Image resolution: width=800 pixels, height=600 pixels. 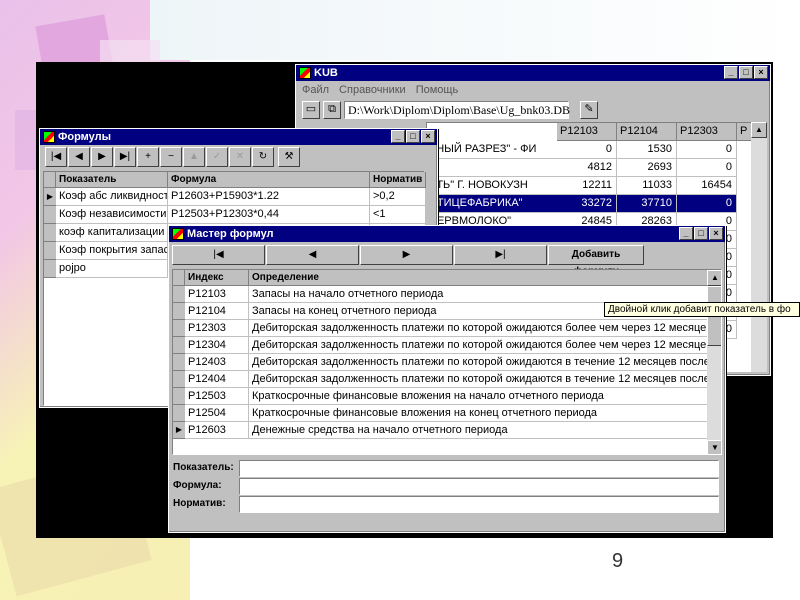 I want to click on table-cell: pojpo, so click(x=112, y=269).